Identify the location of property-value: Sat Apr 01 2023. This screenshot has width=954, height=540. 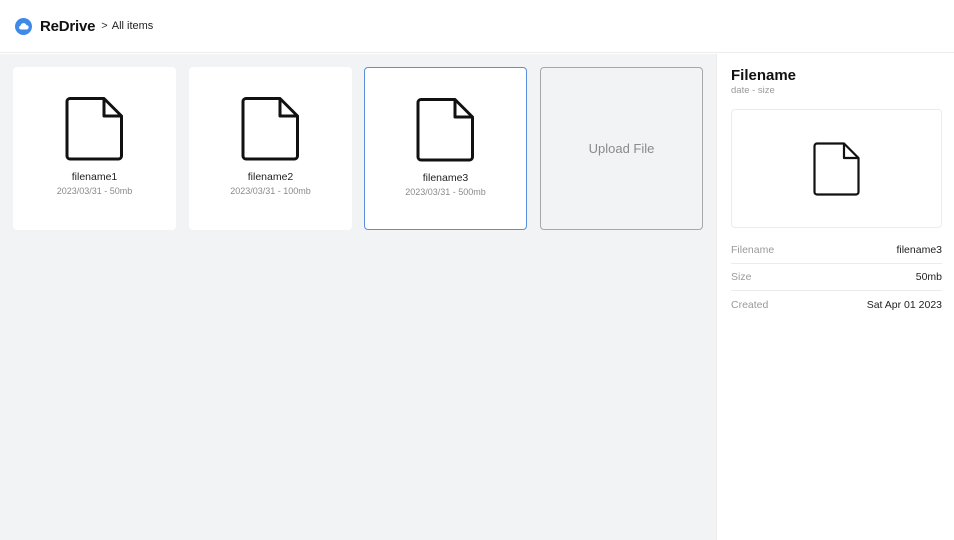
(904, 304).